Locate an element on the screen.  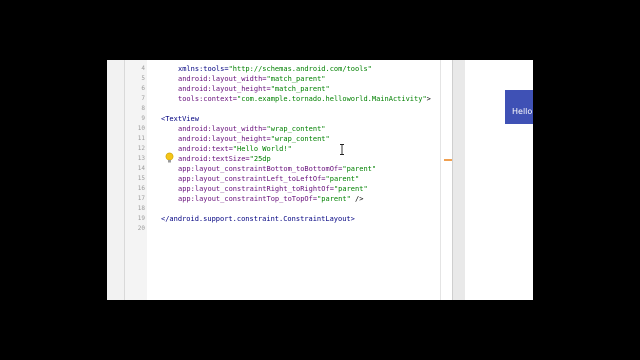
text-cursor-icon is located at coordinates (342, 149).